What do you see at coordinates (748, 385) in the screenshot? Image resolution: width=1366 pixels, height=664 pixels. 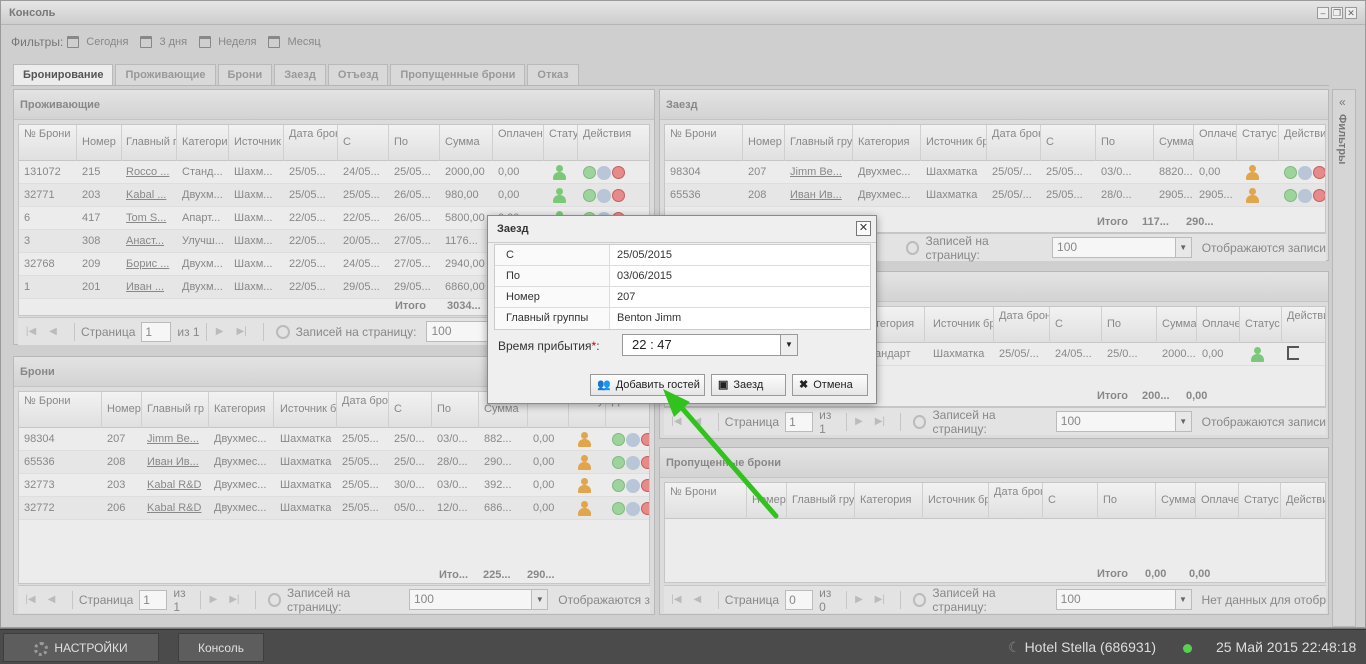 I see `checkin-button: ▣ Заезд` at bounding box center [748, 385].